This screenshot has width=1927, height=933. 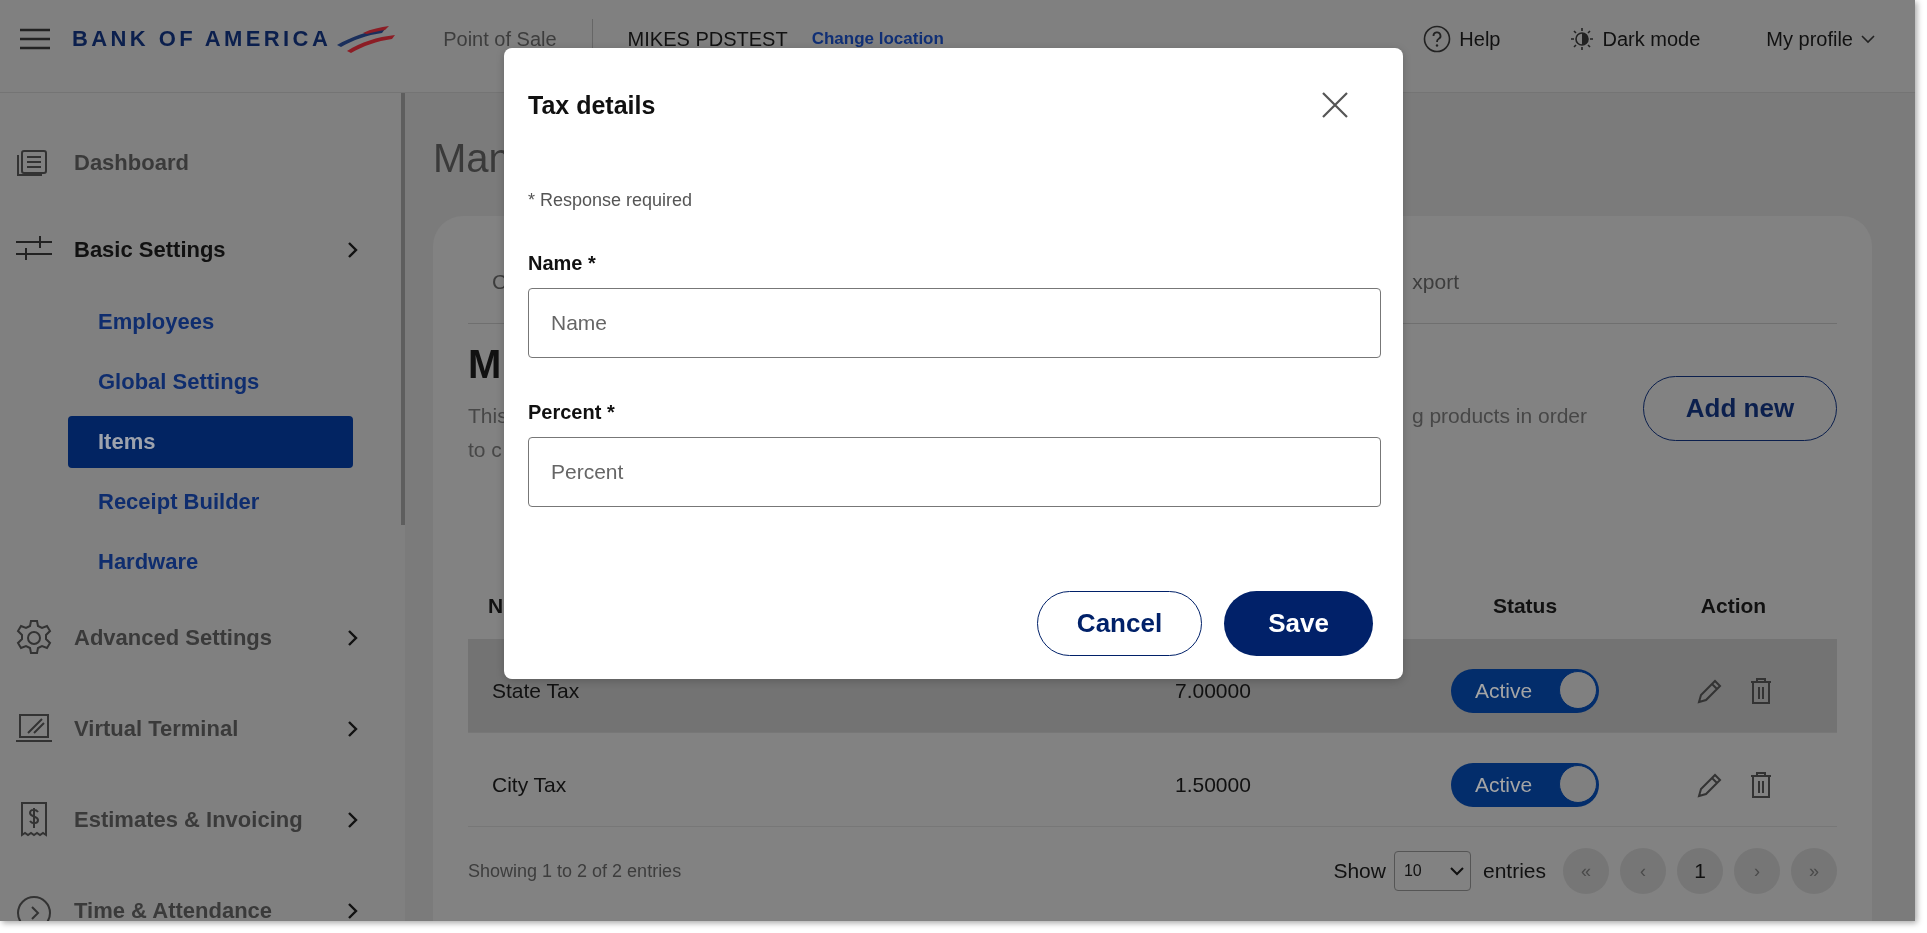 What do you see at coordinates (202, 250) in the screenshot?
I see `sidebar-item: Basic Settings` at bounding box center [202, 250].